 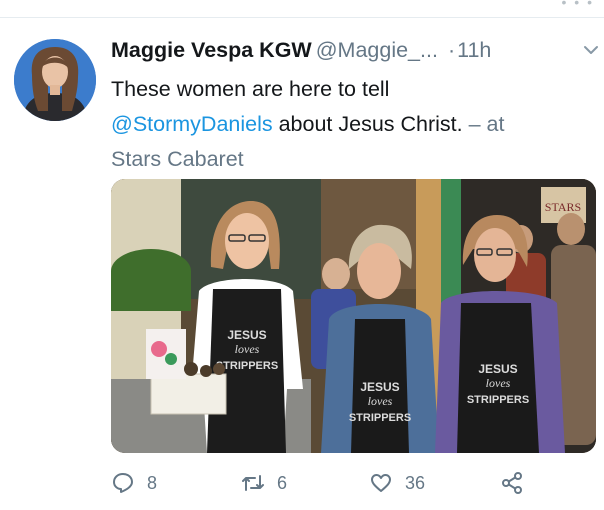 What do you see at coordinates (381, 483) in the screenshot?
I see `heart-icon` at bounding box center [381, 483].